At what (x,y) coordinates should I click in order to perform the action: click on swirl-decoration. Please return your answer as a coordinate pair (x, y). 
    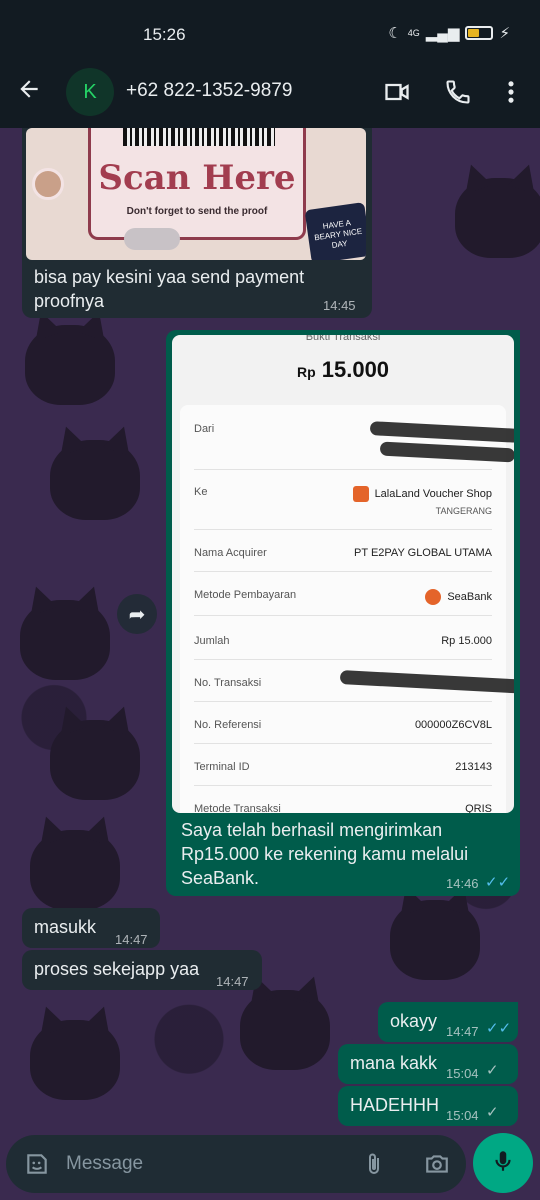
    Looking at the image, I should click on (48, 184).